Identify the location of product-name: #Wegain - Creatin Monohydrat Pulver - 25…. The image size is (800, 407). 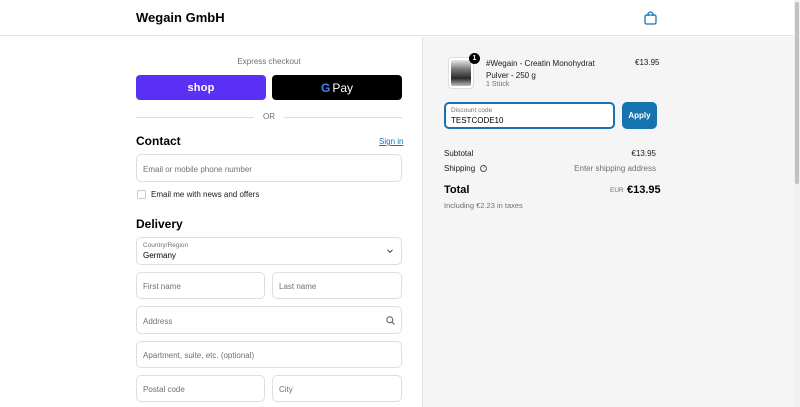
(540, 69).